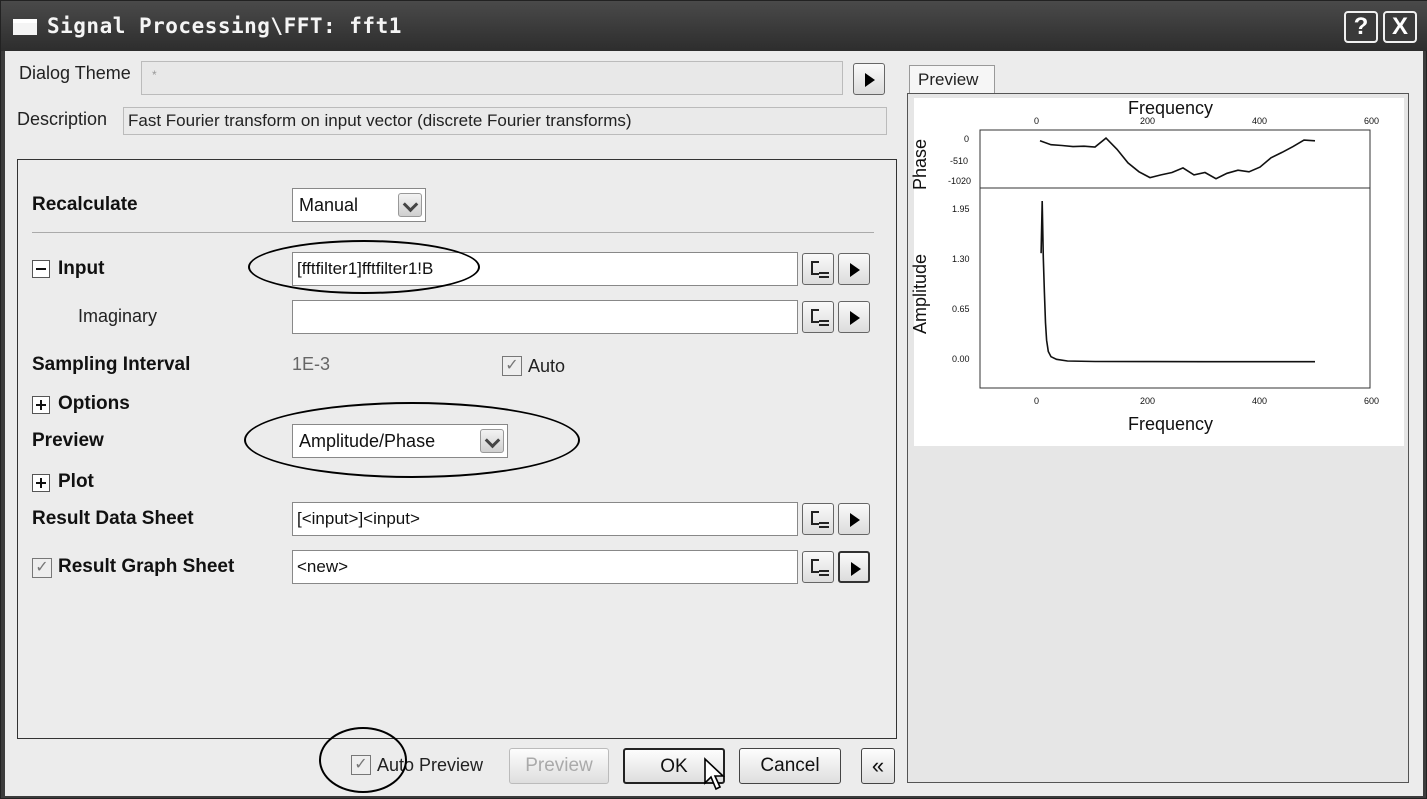 Image resolution: width=1427 pixels, height=799 pixels. What do you see at coordinates (547, 366) in the screenshot?
I see `auto-label: Auto` at bounding box center [547, 366].